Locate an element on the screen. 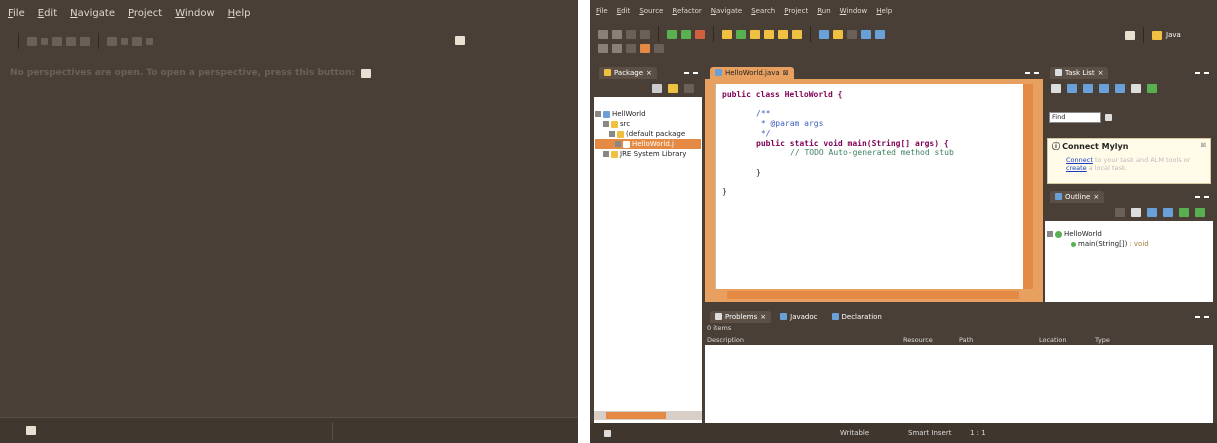 This screenshot has height=443, width=1217. column-type: Type is located at coordinates (1102, 340).